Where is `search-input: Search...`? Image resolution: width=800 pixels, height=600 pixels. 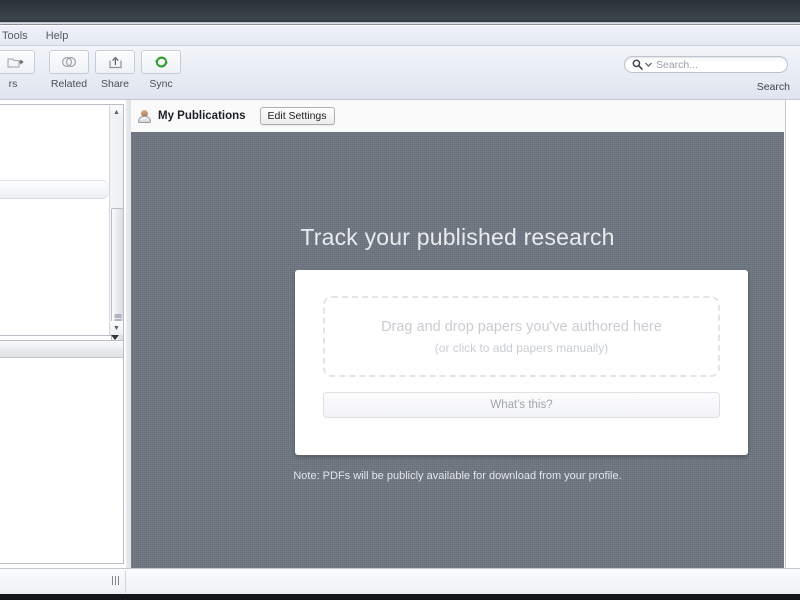 search-input: Search... is located at coordinates (706, 64).